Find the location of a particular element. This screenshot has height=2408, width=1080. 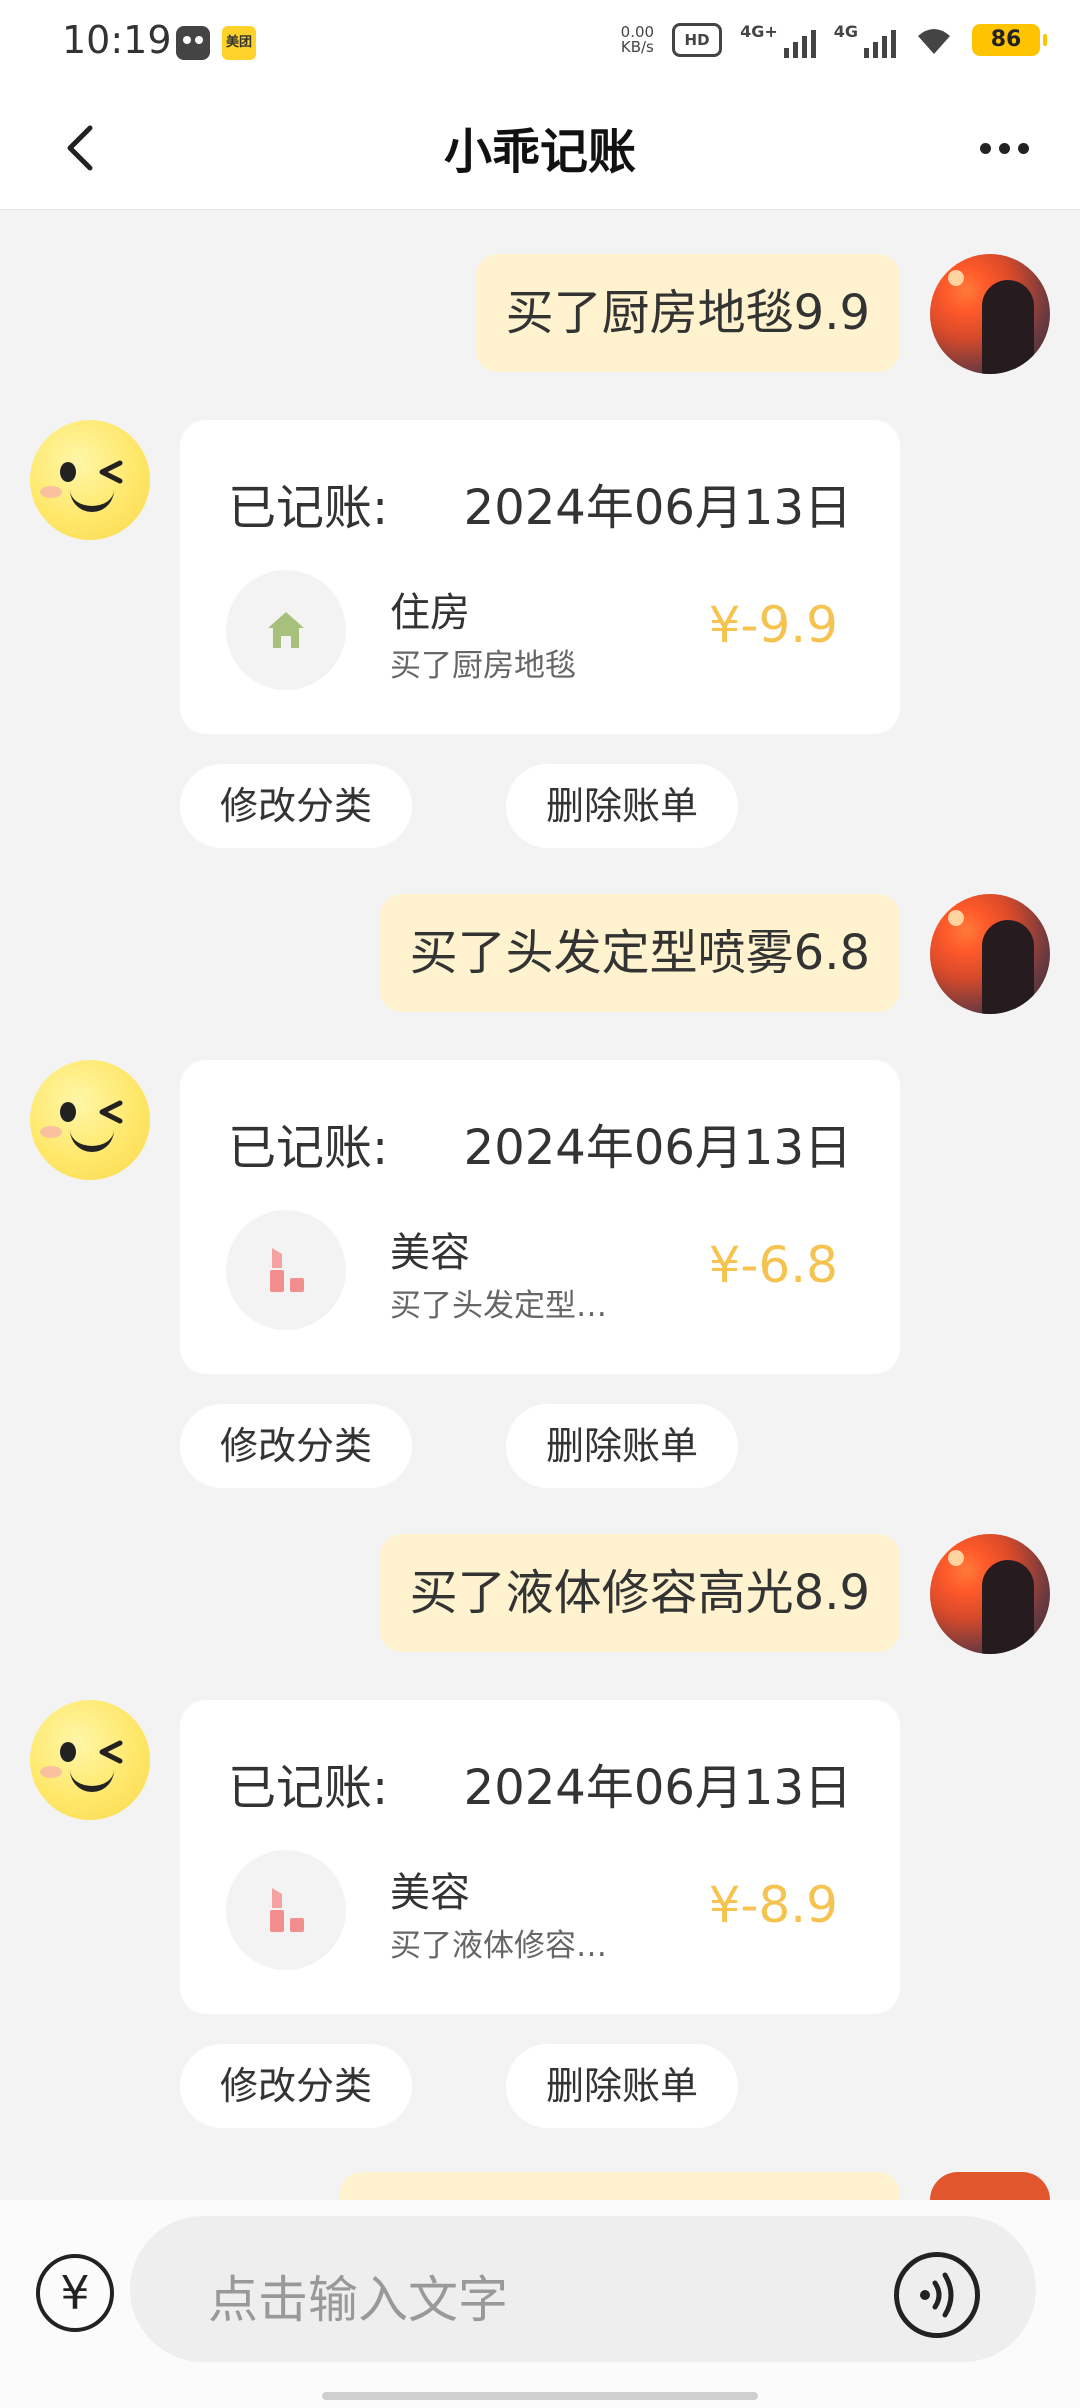

voice-button is located at coordinates (937, 2295).